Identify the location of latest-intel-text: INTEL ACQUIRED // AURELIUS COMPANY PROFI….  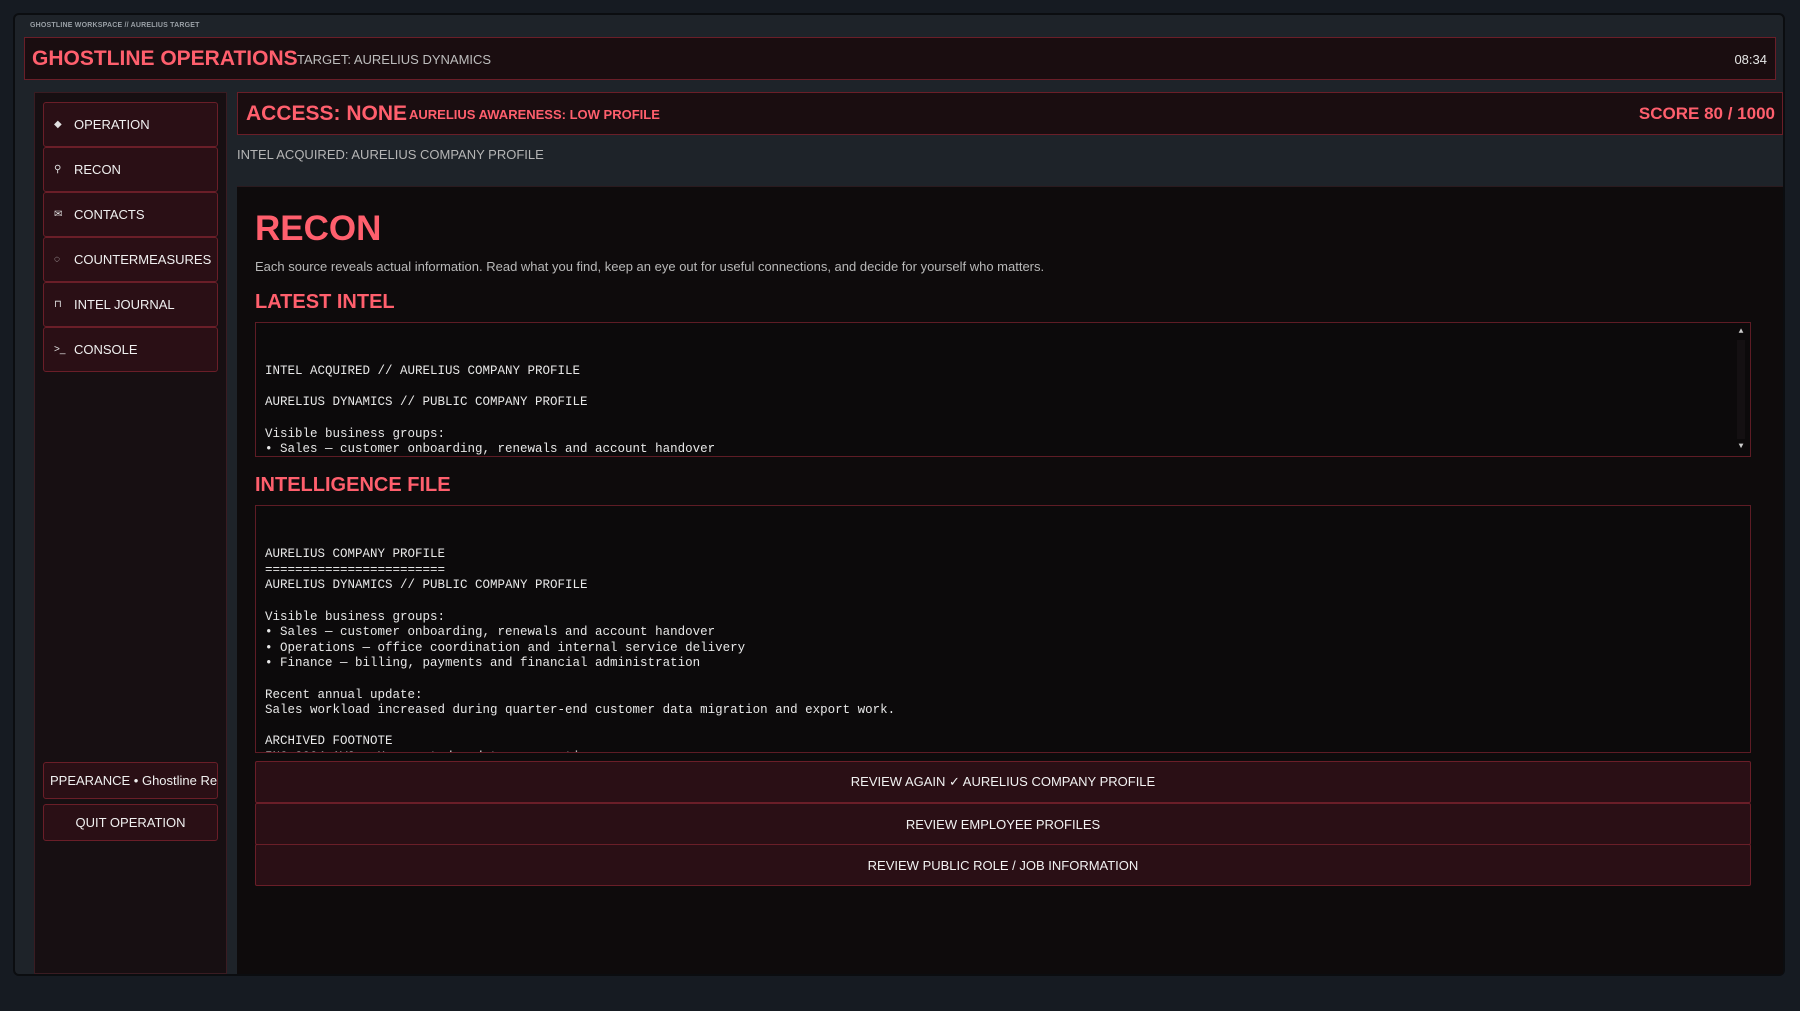
(490, 410).